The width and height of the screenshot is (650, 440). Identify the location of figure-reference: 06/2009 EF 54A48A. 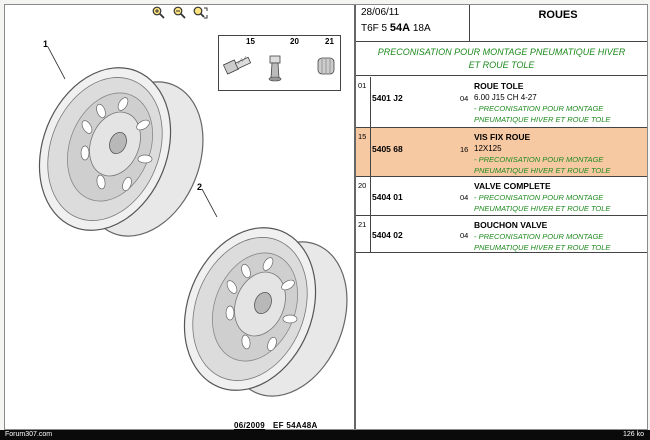
(276, 425).